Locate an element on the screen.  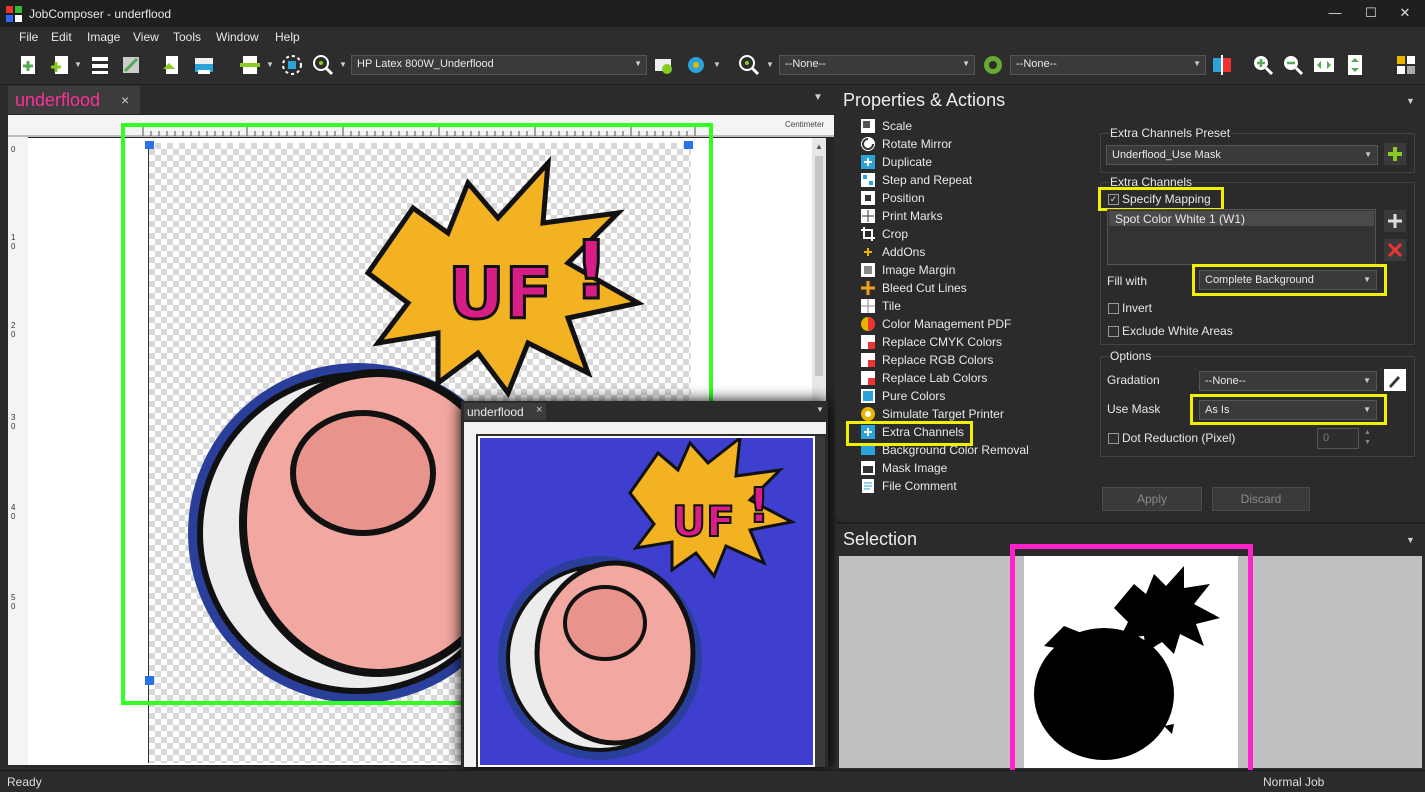
edit-gradation-icon is located at coordinates (1395, 380).